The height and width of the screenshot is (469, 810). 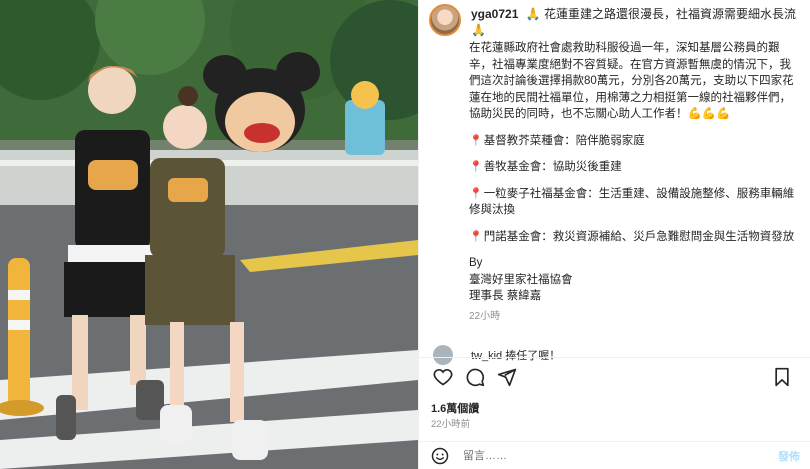 I want to click on list-item: 📍門諾基金會：救災資源補給、災戶急難慰問金與生活物資發放, so click(x=633, y=237).